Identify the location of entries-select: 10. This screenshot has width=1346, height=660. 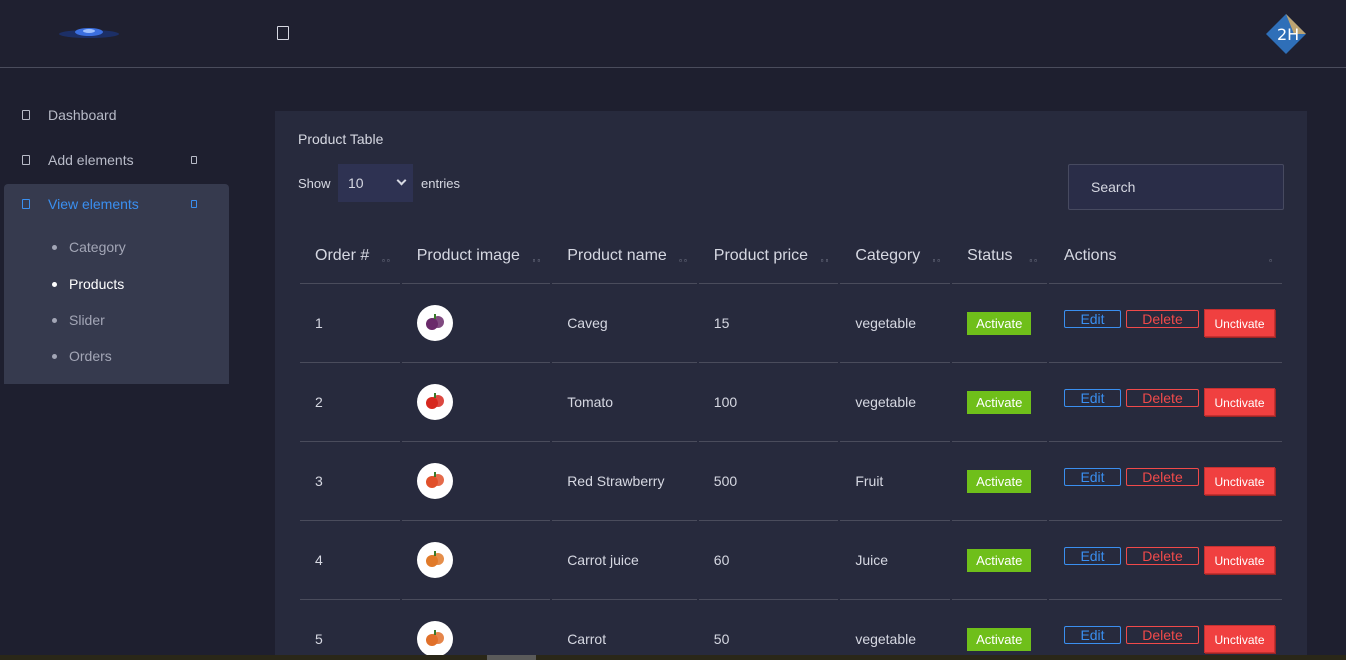
(375, 183).